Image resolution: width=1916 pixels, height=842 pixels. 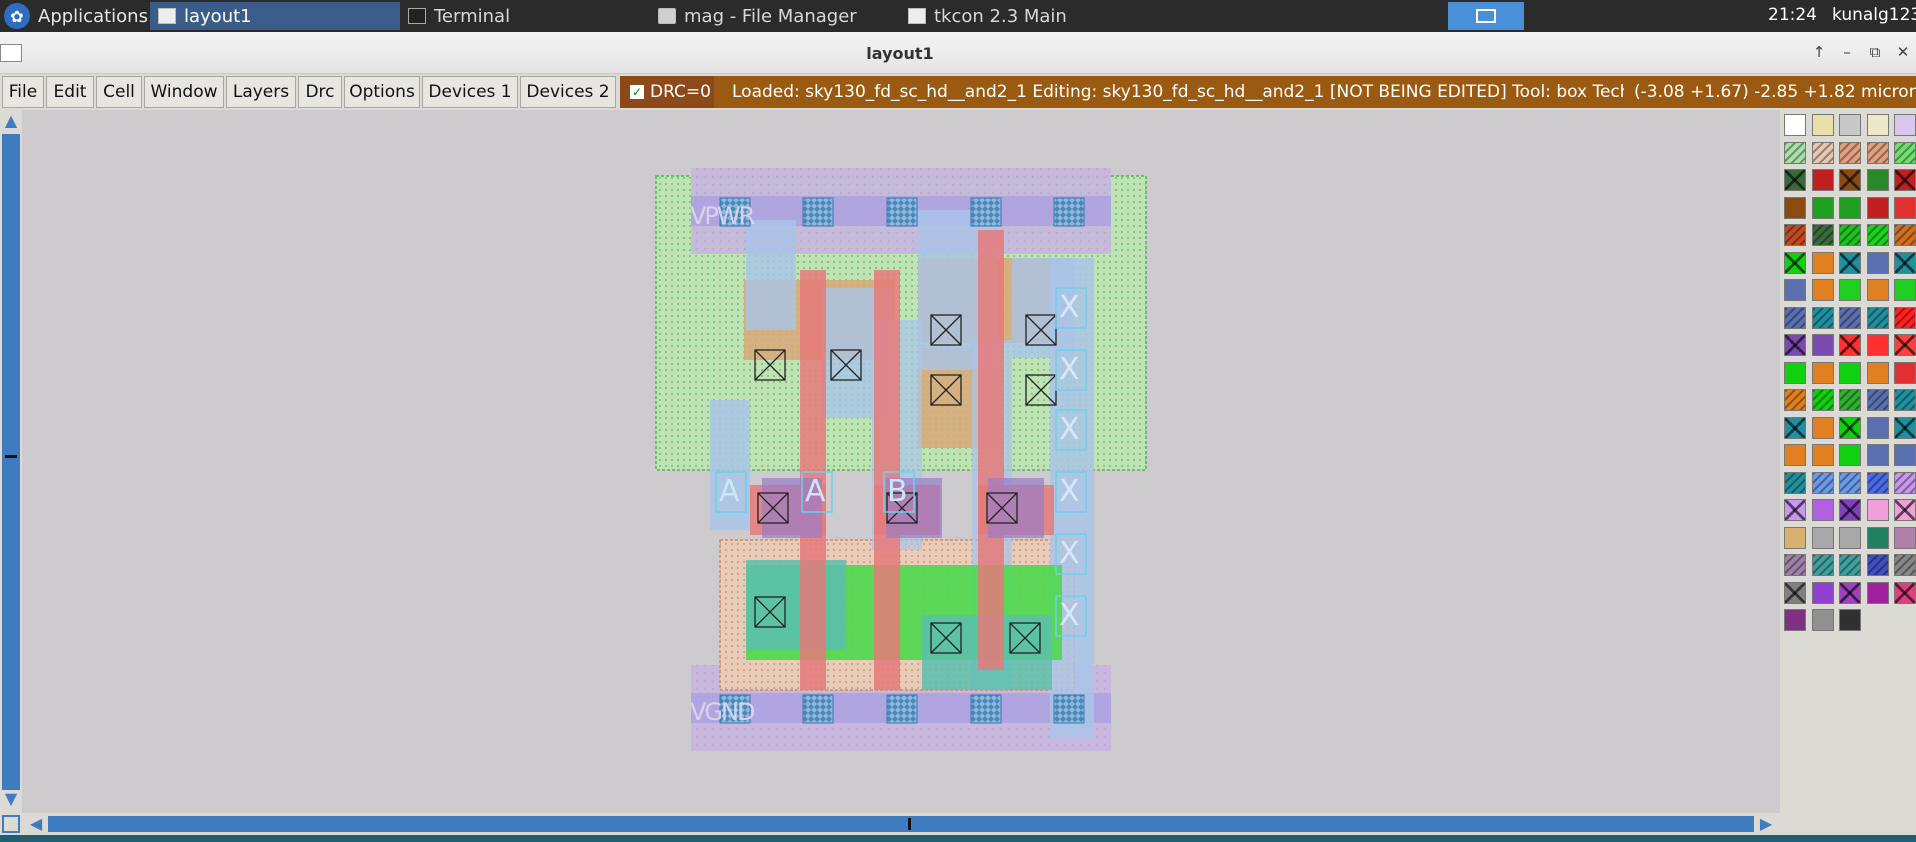 What do you see at coordinates (1486, 16) in the screenshot?
I see `workspace-switcher` at bounding box center [1486, 16].